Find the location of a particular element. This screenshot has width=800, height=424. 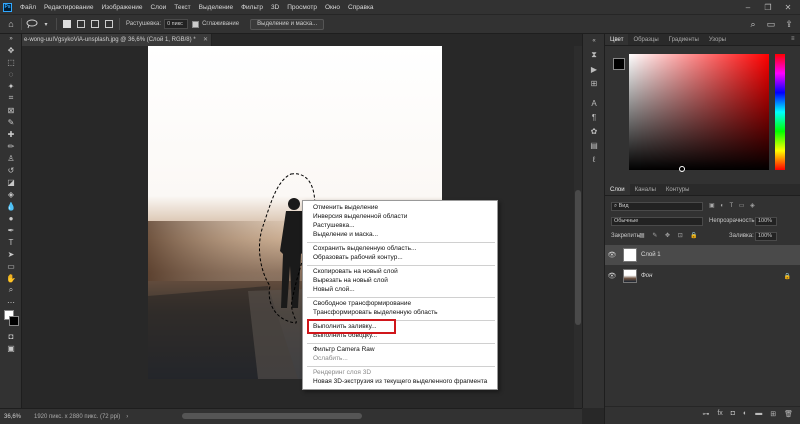

type-tool-icon: T is located at coordinates (11, 242).